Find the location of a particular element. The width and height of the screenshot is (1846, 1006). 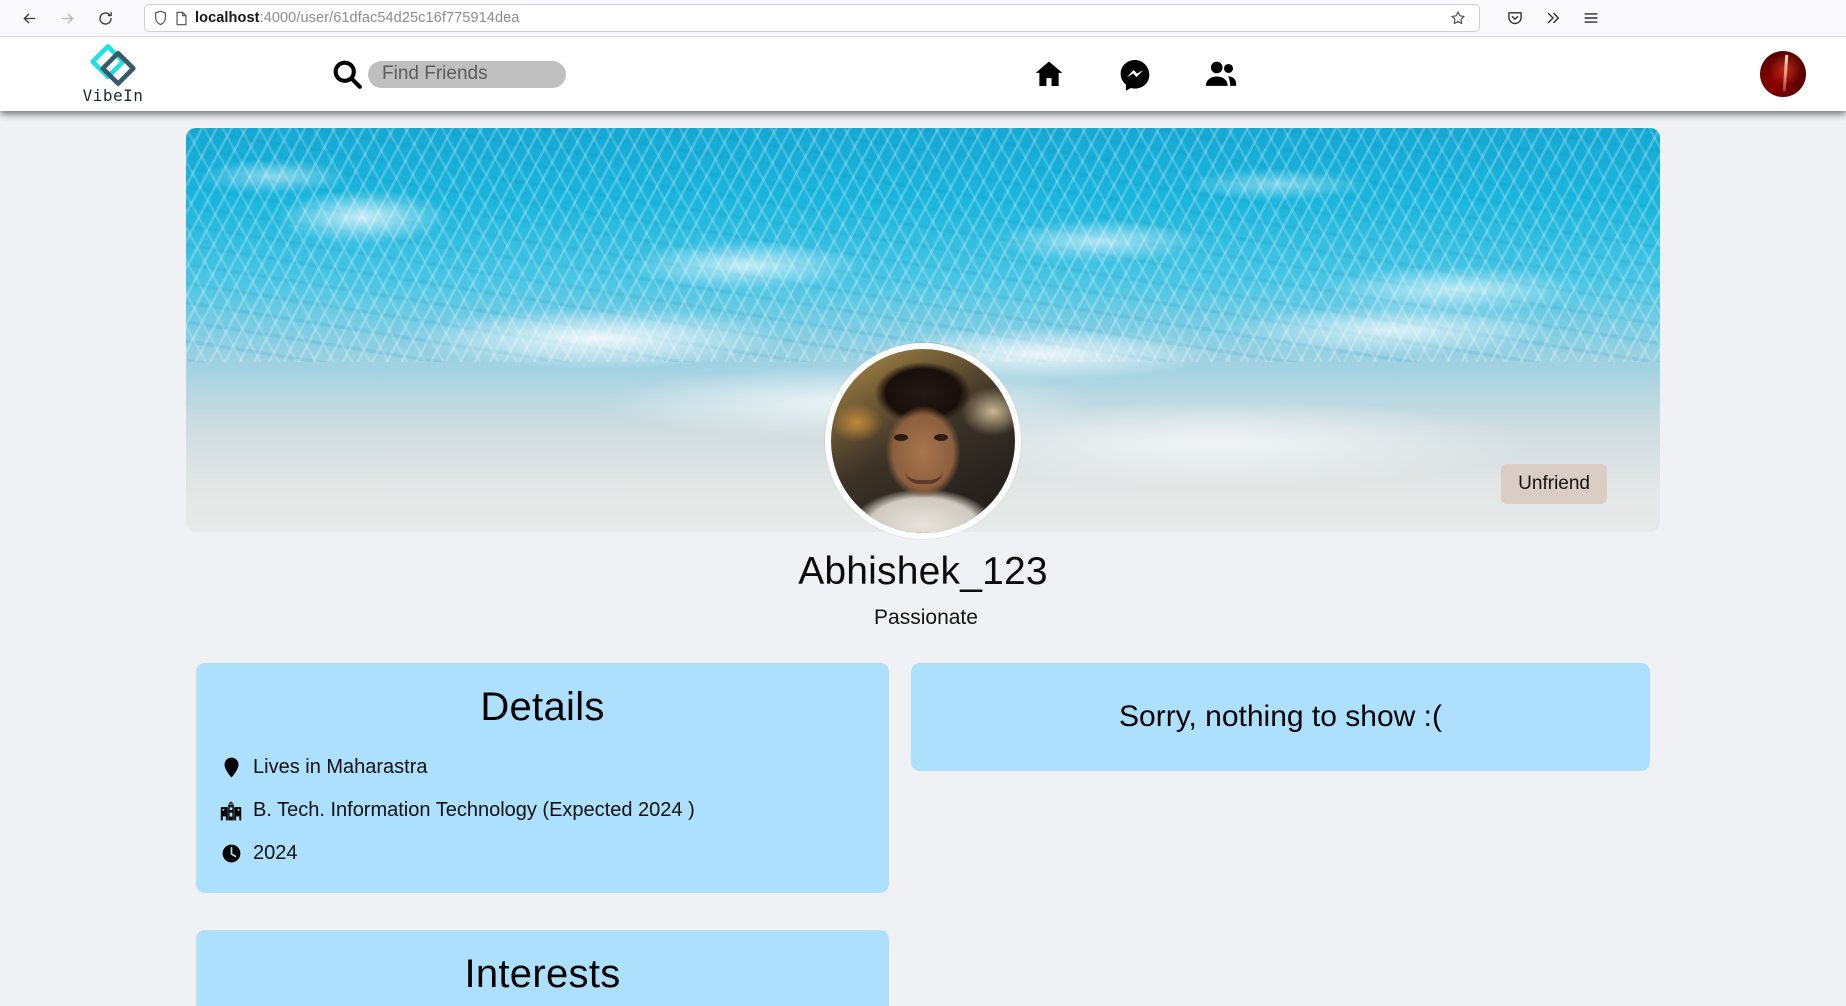

search-bar is located at coordinates (448, 74).